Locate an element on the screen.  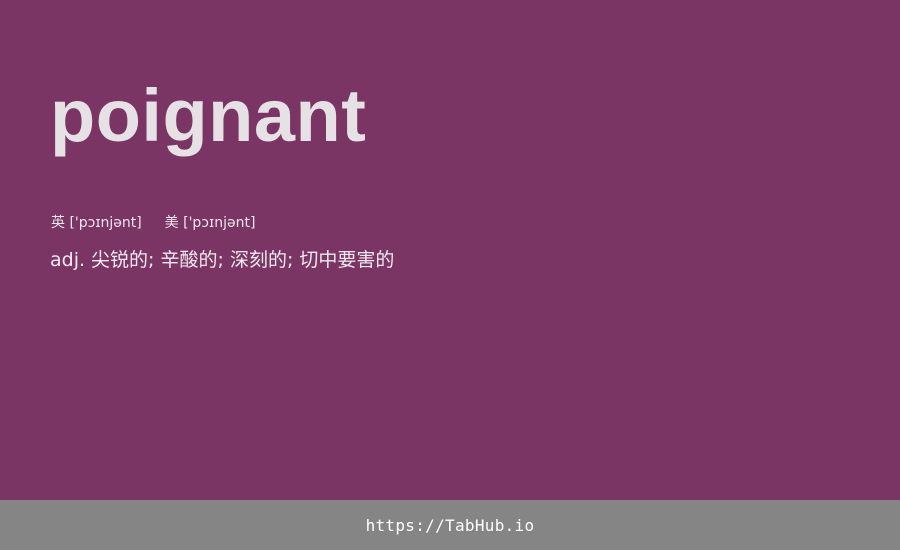
tabhub-link: https://TabHub.io is located at coordinates (450, 525).